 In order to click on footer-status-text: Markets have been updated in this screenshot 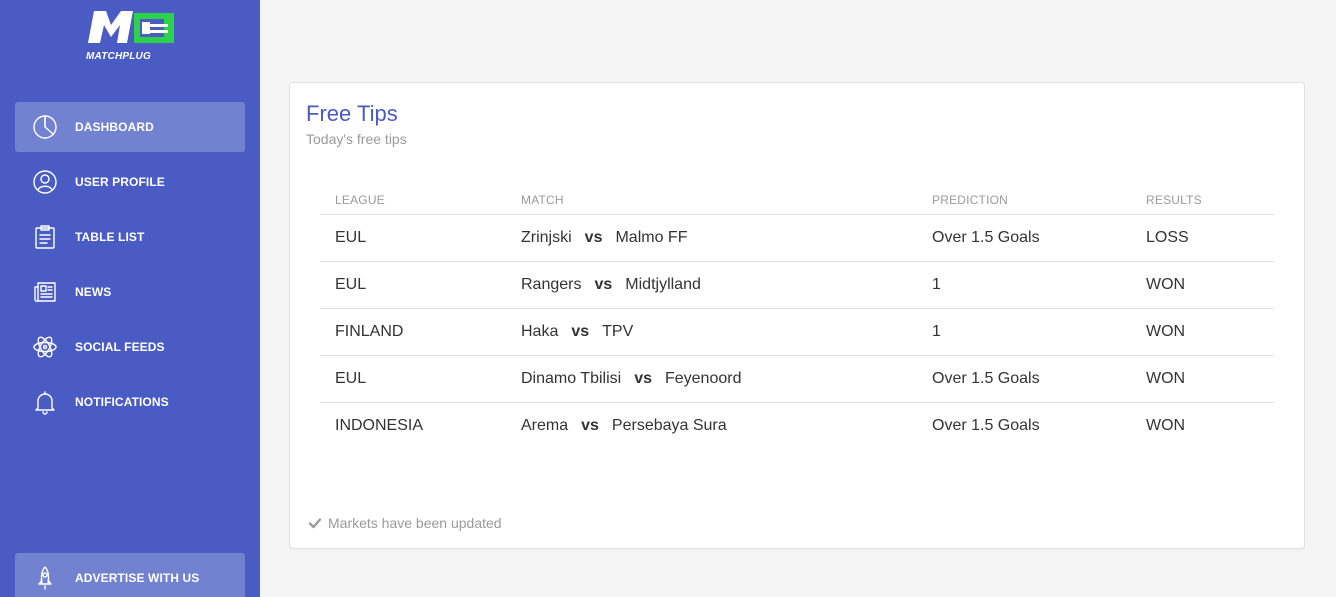, I will do `click(415, 523)`.